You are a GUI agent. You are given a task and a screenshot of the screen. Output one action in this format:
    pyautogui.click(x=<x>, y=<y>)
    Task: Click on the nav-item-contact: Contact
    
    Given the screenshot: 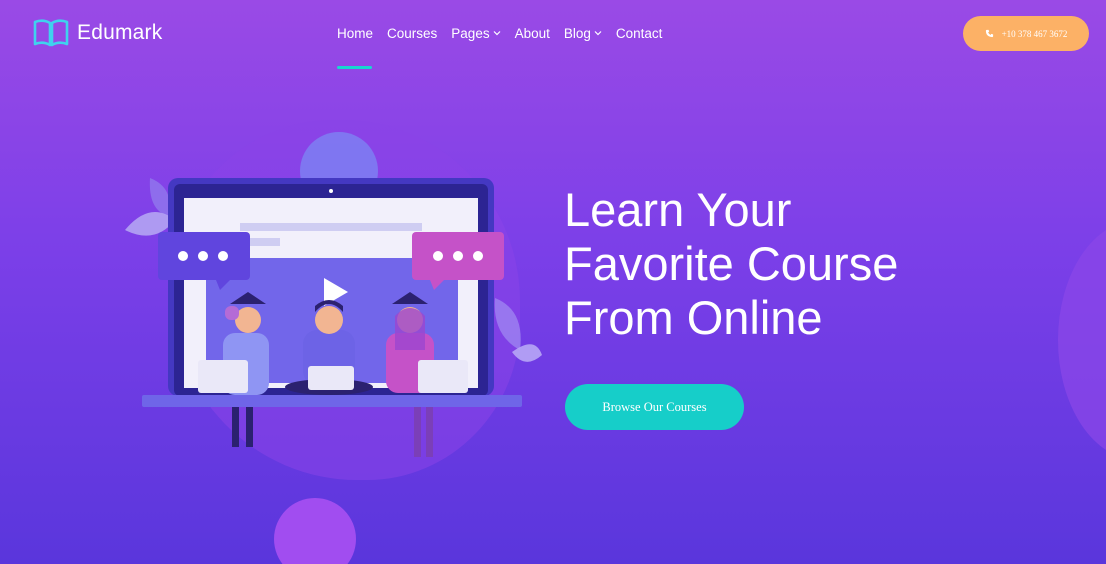 What is the action you would take?
    pyautogui.click(x=639, y=33)
    